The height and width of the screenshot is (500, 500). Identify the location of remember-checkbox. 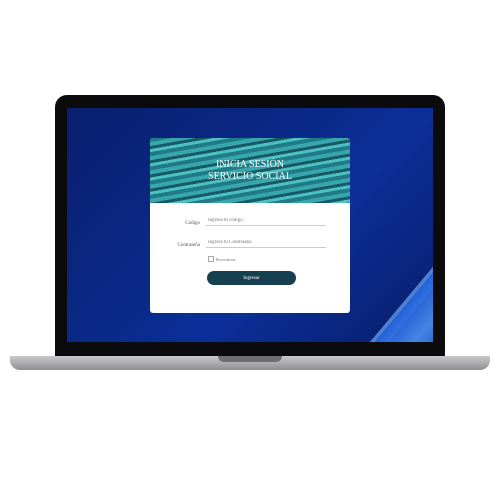
(211, 259).